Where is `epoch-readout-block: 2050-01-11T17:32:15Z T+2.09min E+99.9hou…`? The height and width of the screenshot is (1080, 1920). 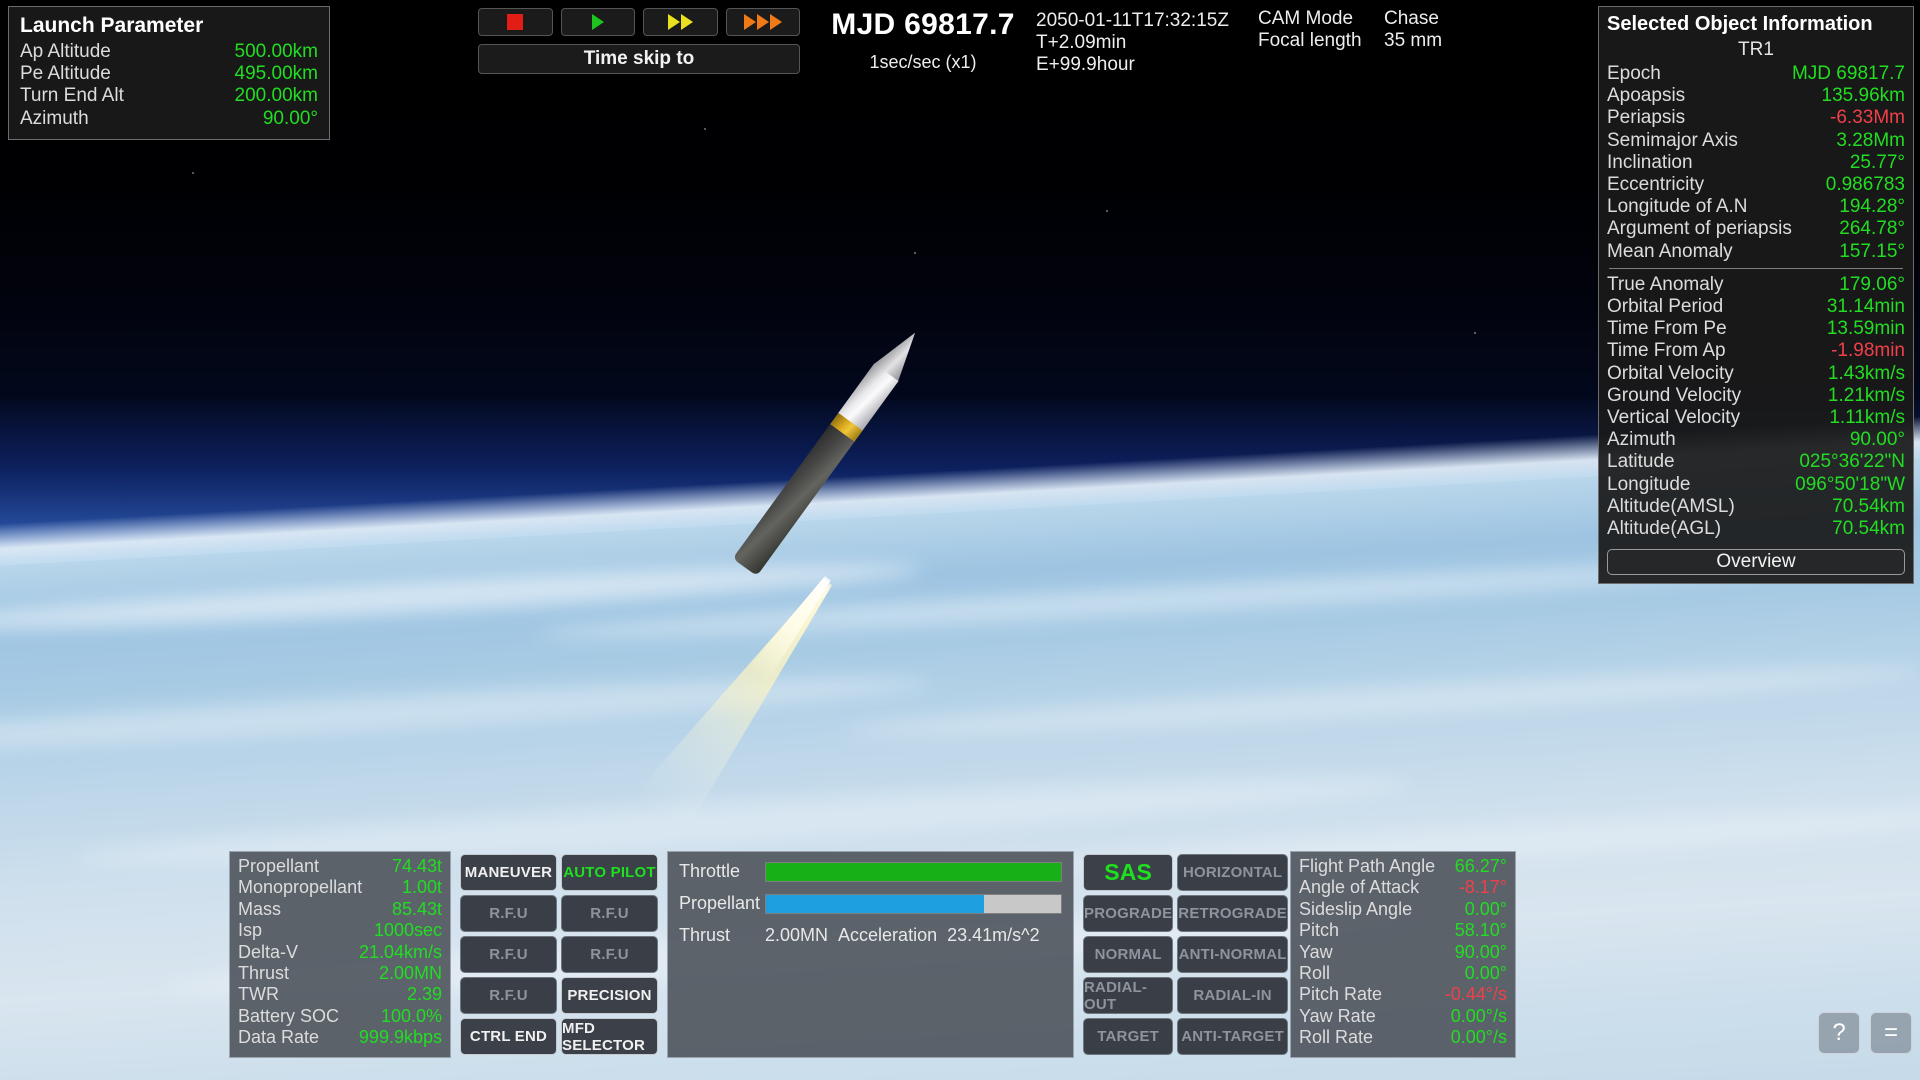 epoch-readout-block: 2050-01-11T17:32:15Z T+2.09min E+99.9hou… is located at coordinates (1132, 43).